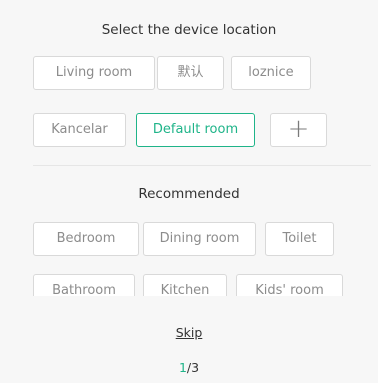 Image resolution: width=378 pixels, height=383 pixels. I want to click on existing-rooms-row-1: Living room 默认 loznice, so click(189, 73).